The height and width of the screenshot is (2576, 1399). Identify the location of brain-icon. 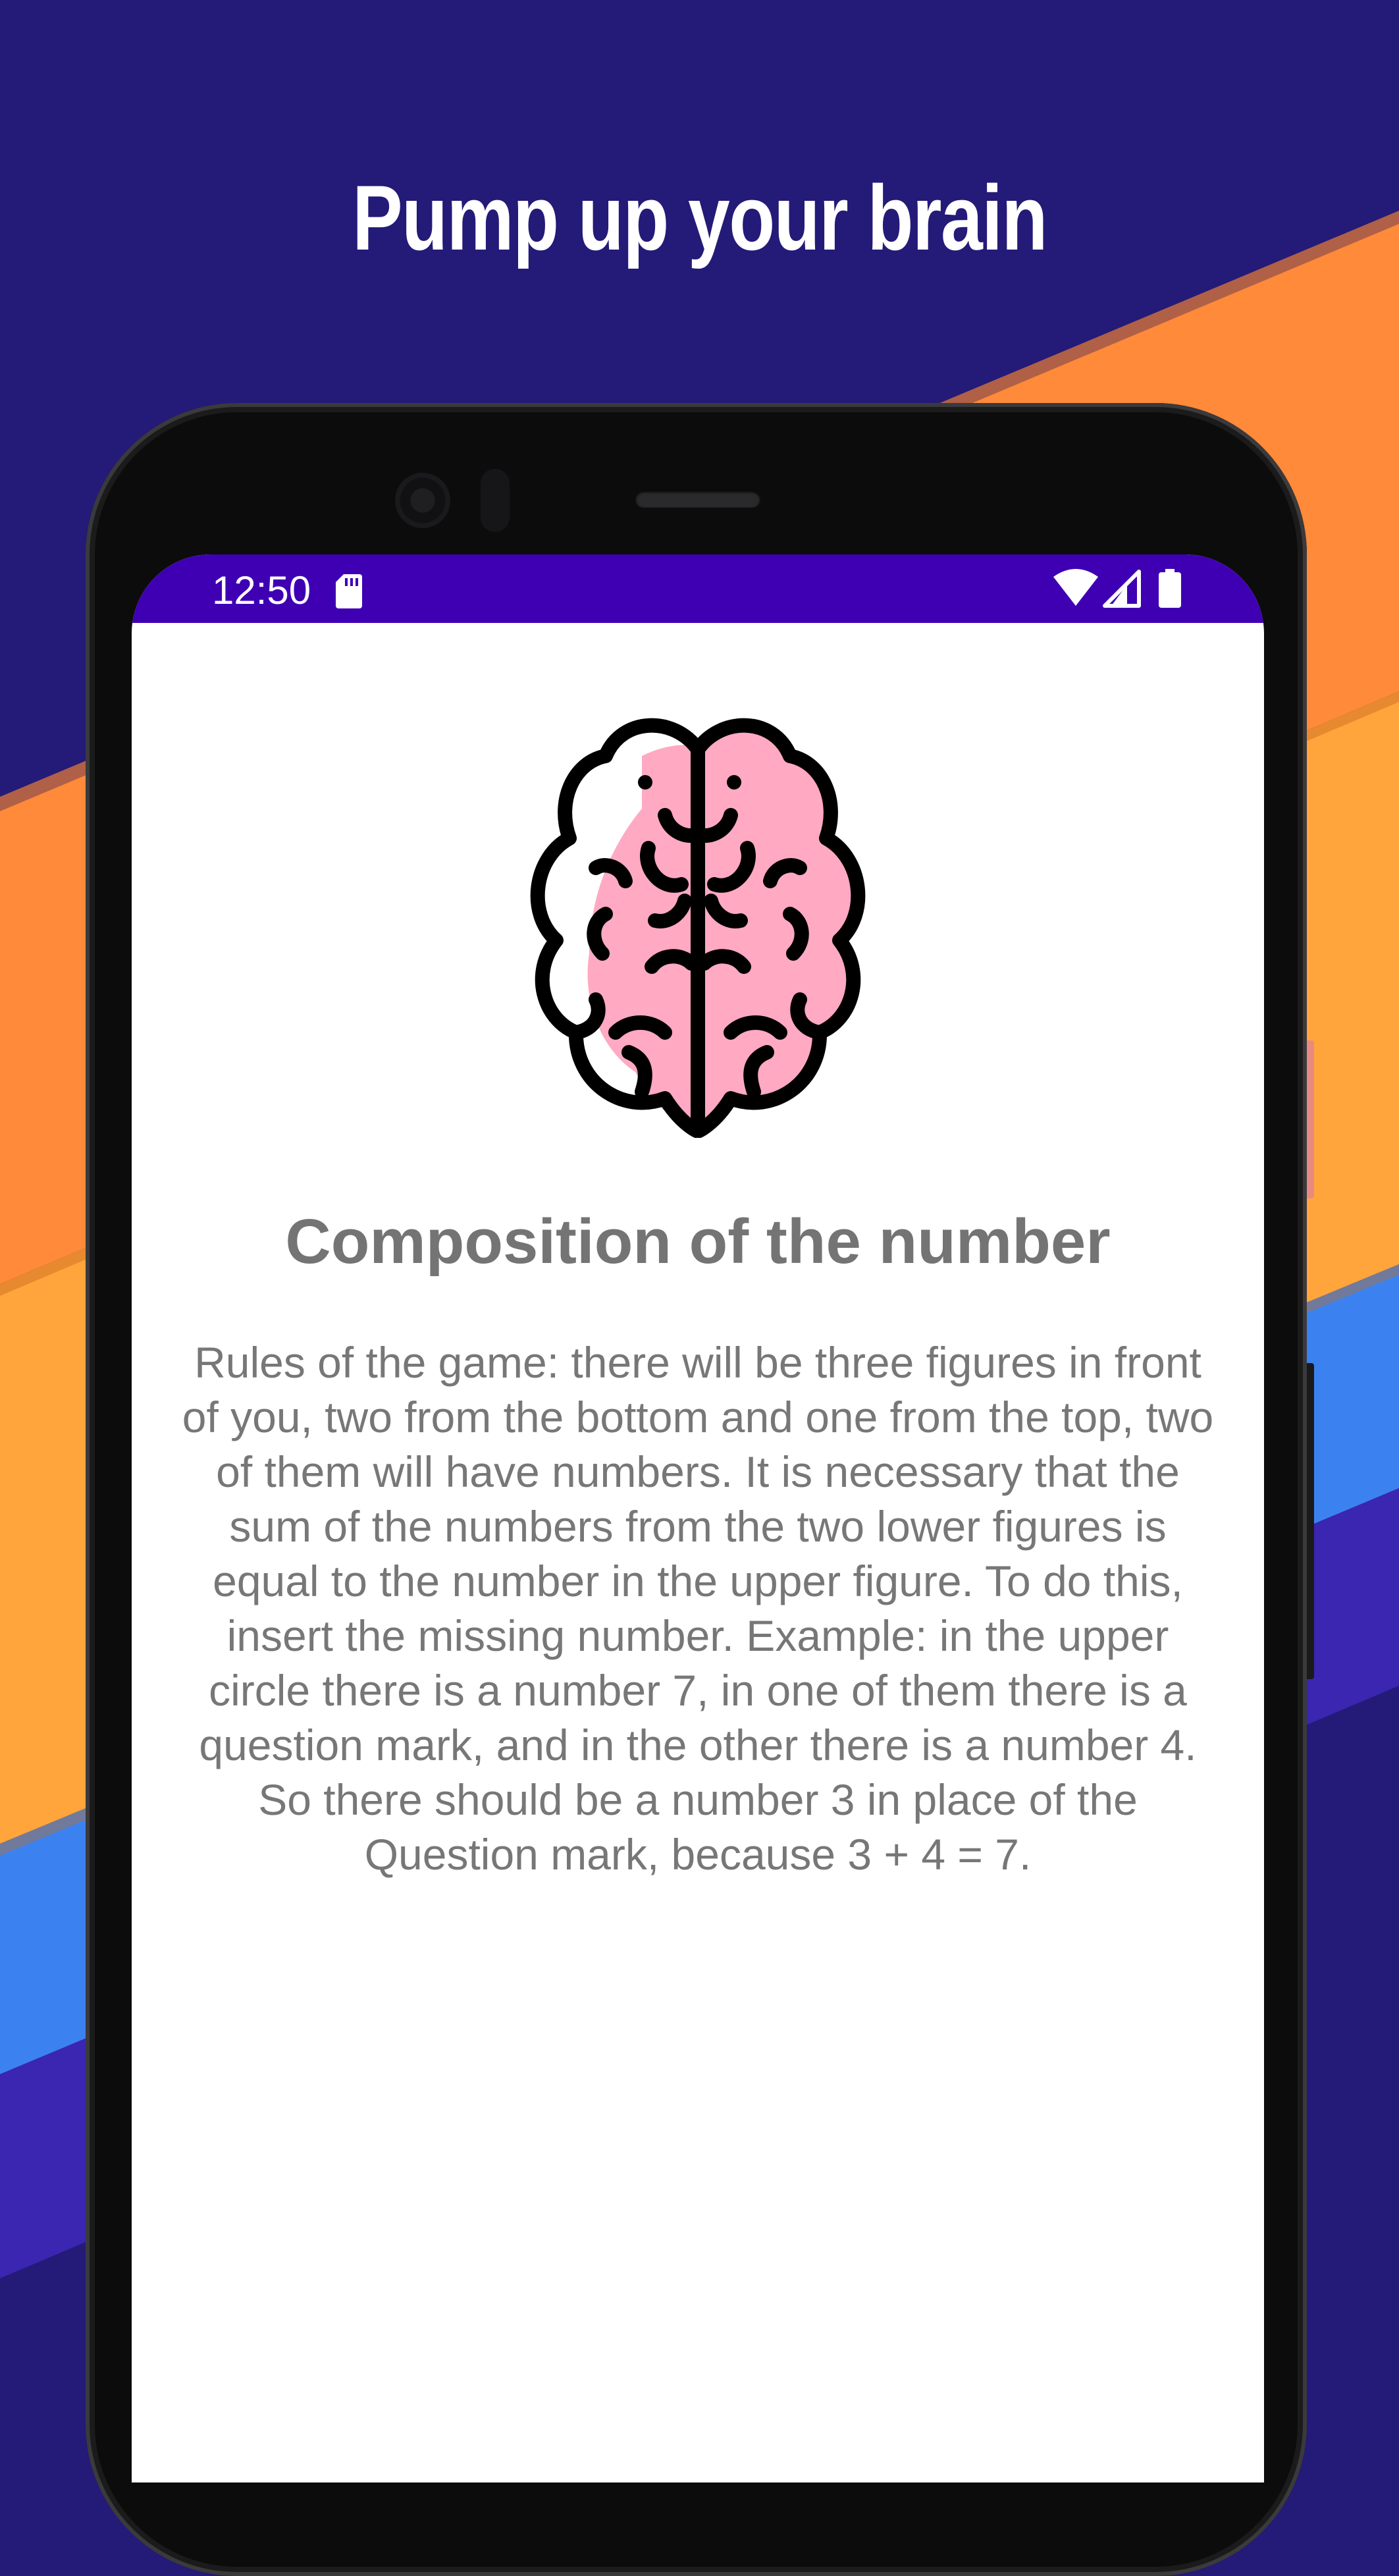
(698, 928).